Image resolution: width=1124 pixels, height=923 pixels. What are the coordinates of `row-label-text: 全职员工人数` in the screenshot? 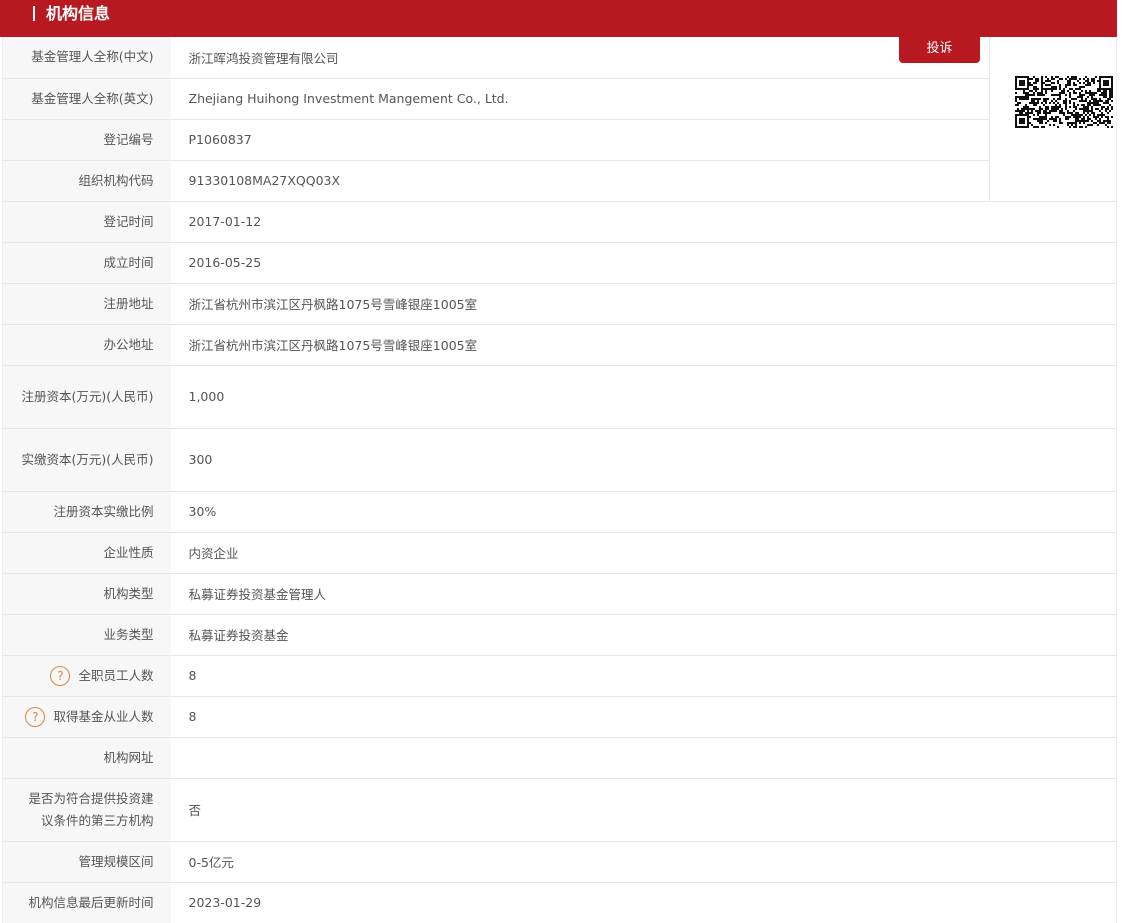 It's located at (116, 675).